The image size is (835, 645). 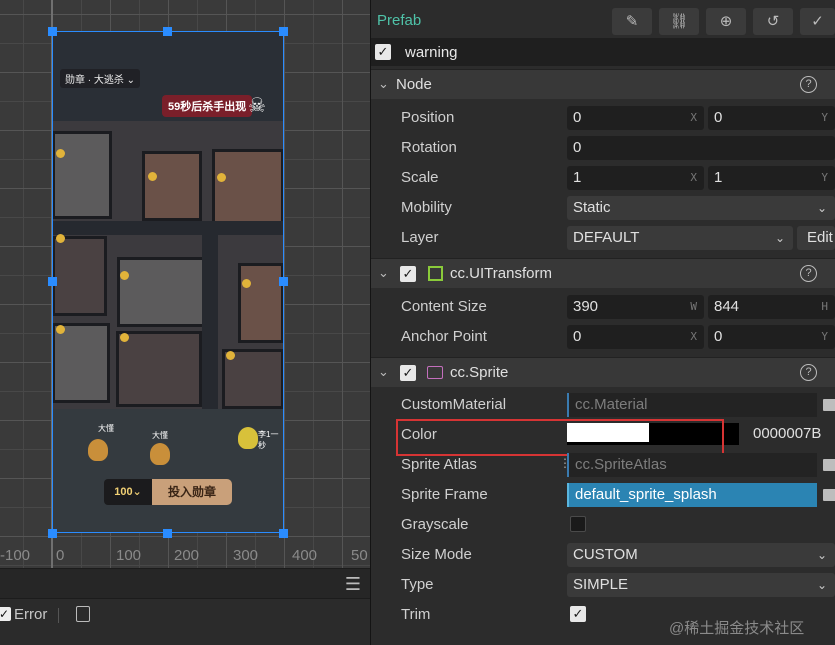 What do you see at coordinates (679, 21) in the screenshot?
I see `unlink-icon: ⛓` at bounding box center [679, 21].